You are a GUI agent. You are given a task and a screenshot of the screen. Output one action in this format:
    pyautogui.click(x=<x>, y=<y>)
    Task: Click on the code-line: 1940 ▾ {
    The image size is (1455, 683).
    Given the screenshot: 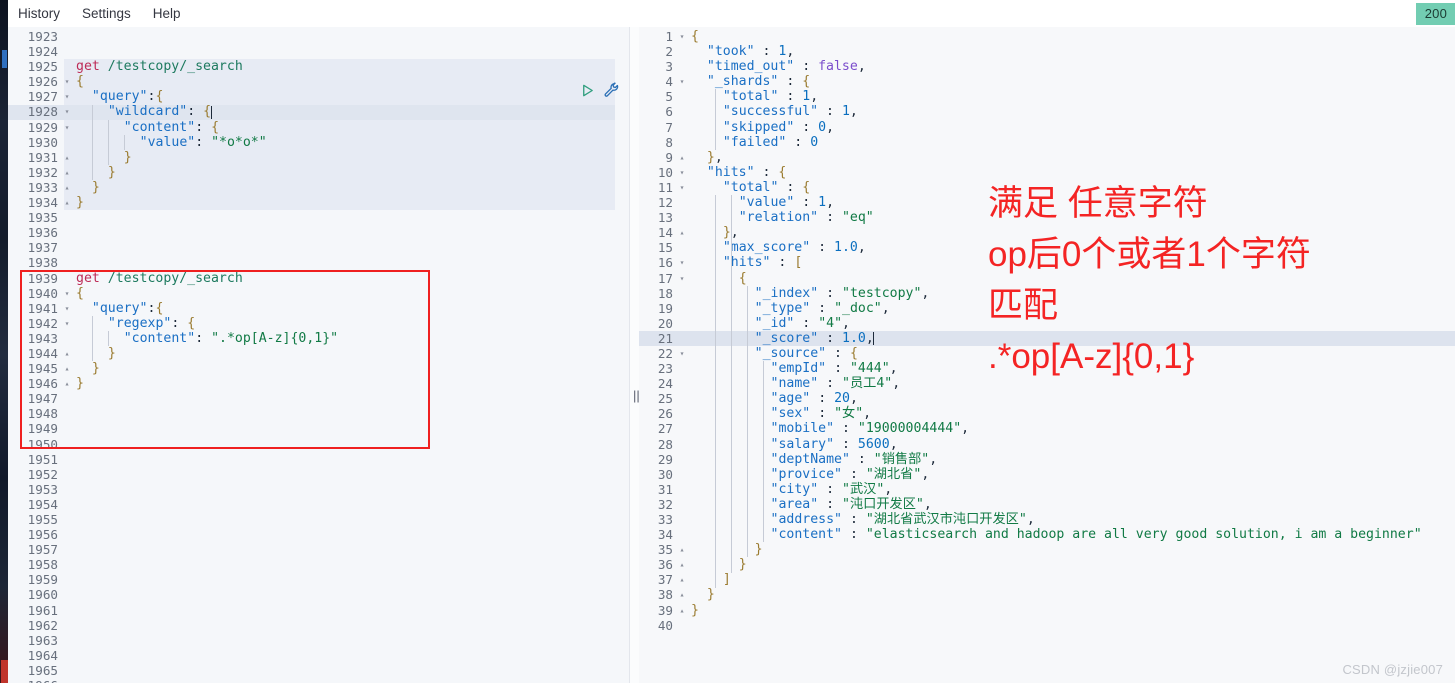 What is the action you would take?
    pyautogui.click(x=319, y=293)
    